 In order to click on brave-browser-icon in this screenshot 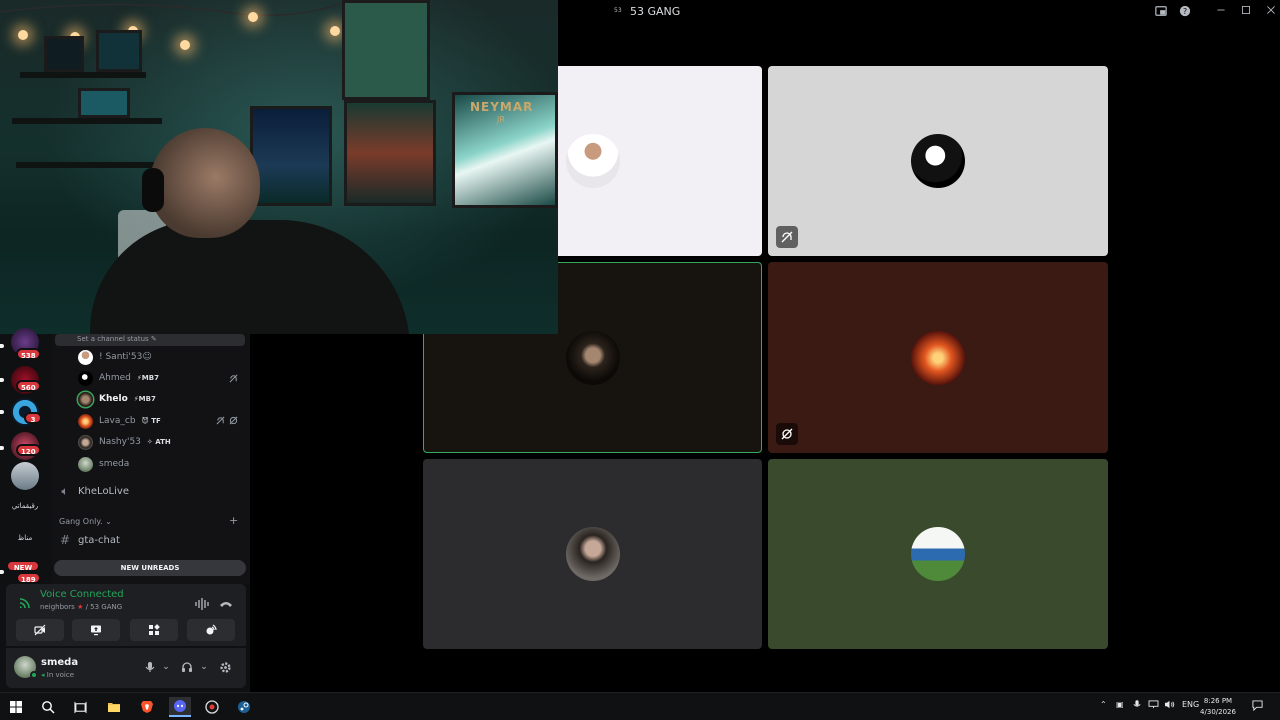, I will do `click(147, 707)`.